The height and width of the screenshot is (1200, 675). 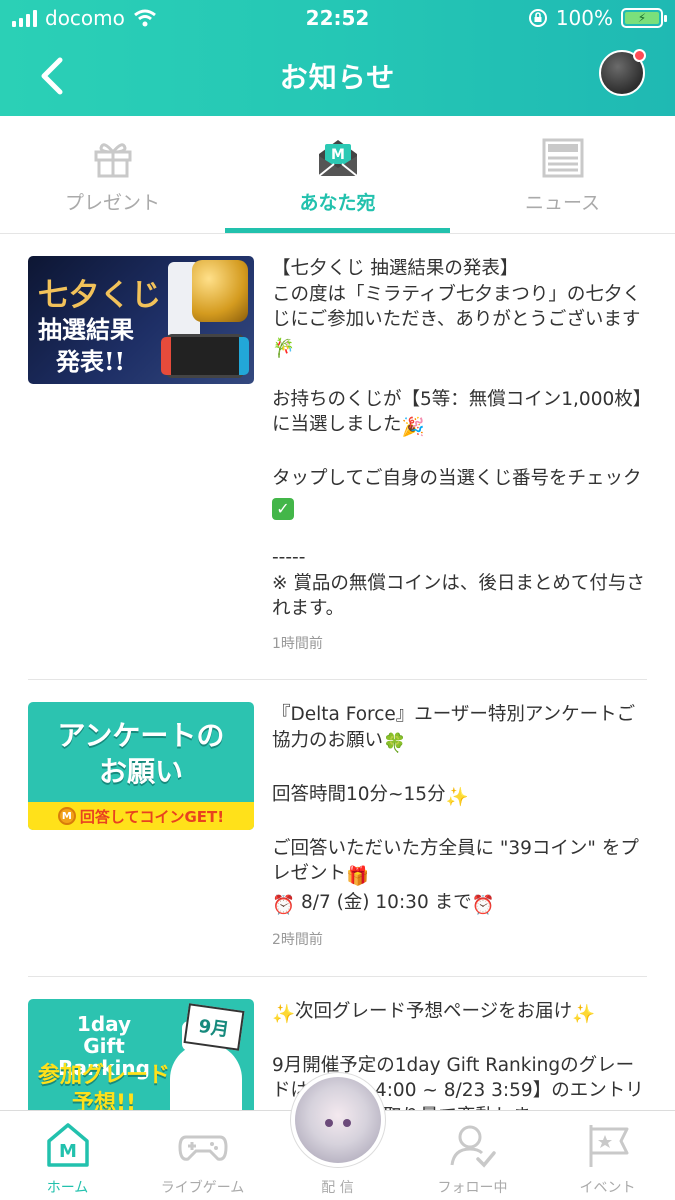 I want to click on profile-avatar, so click(x=622, y=72).